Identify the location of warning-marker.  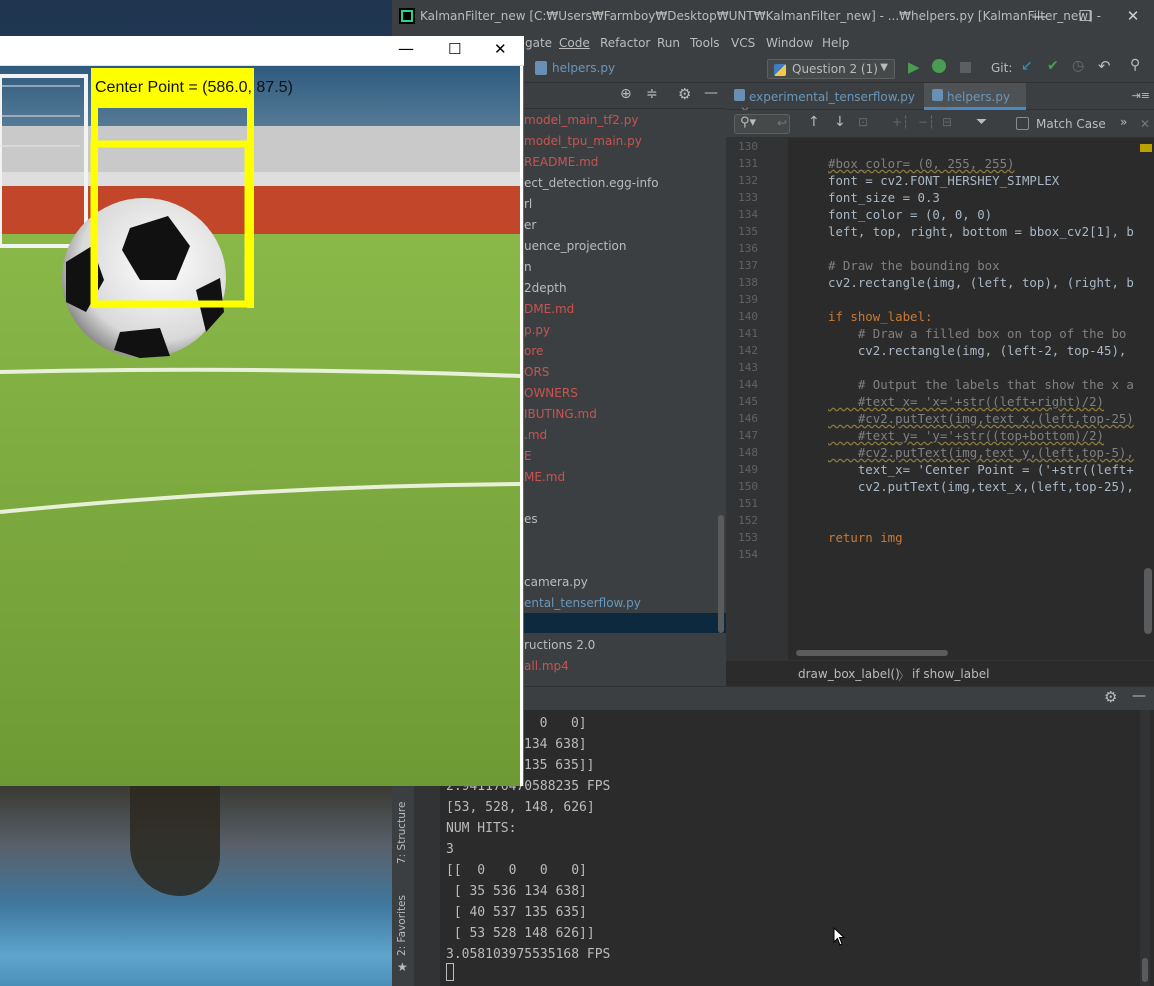
(1146, 148).